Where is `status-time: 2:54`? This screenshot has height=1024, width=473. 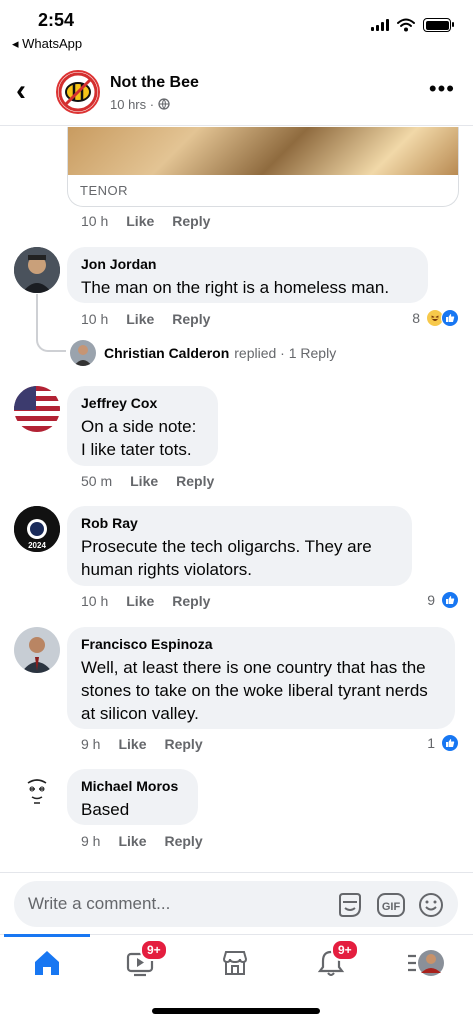 status-time: 2:54 is located at coordinates (56, 20).